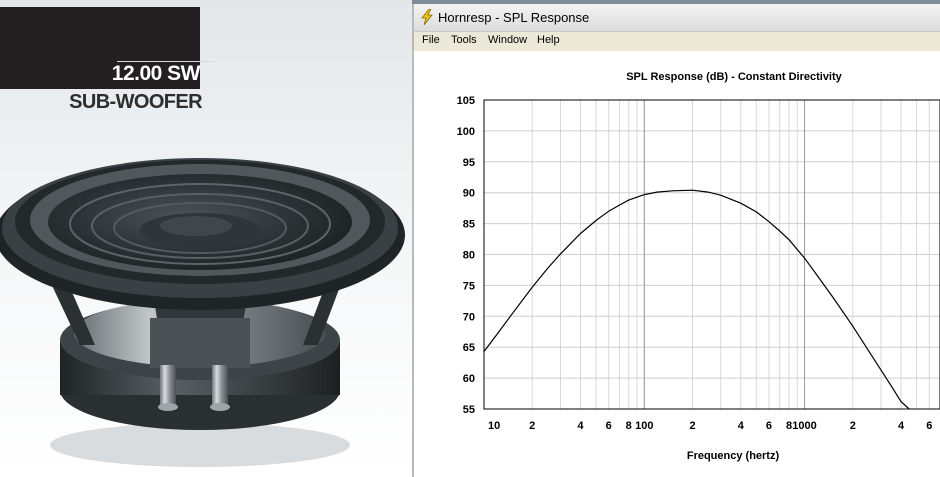 This screenshot has width=940, height=477. What do you see at coordinates (710, 426) in the screenshot?
I see `x-axis-ticks: 10 2 4 6 8 100 2 4 6 8 1000 2 4 6` at bounding box center [710, 426].